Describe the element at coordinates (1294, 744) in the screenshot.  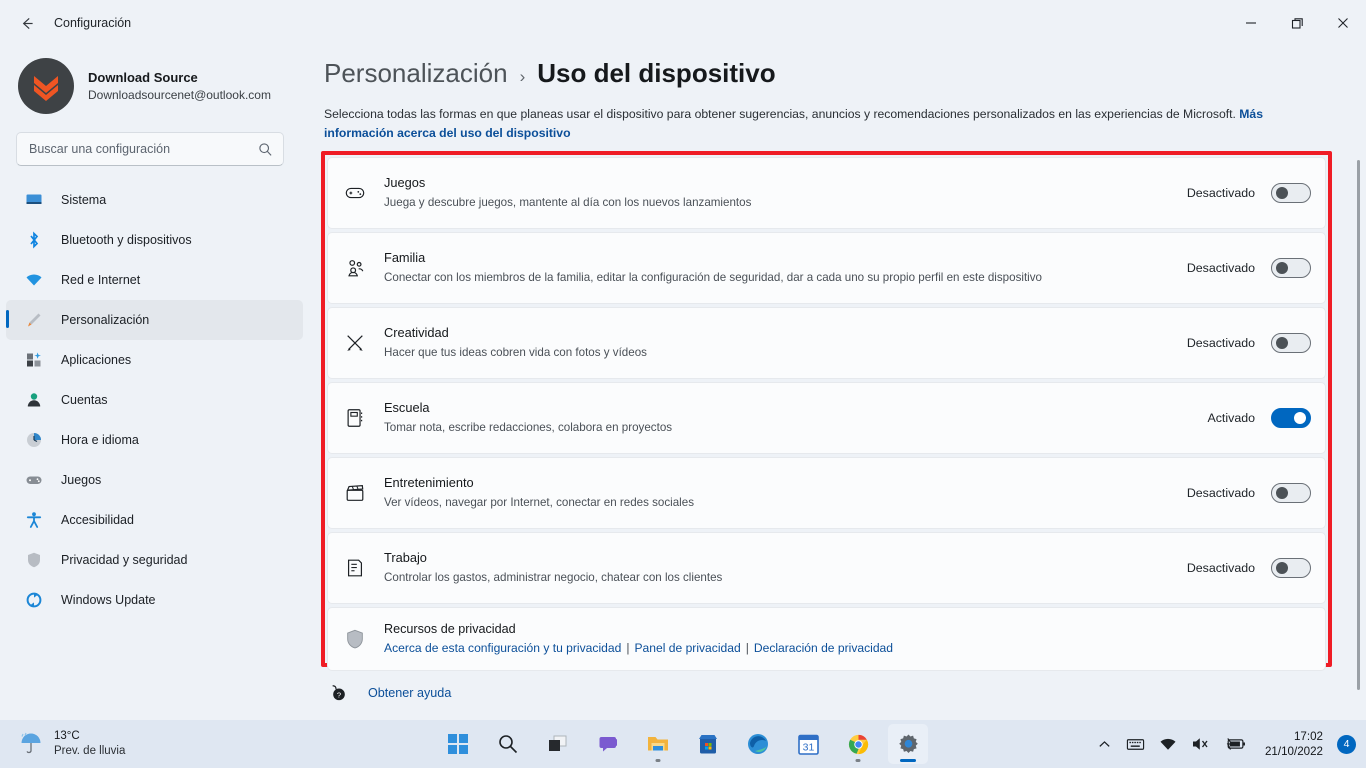
I see `clock: 17:02 21/10/2022` at that location.